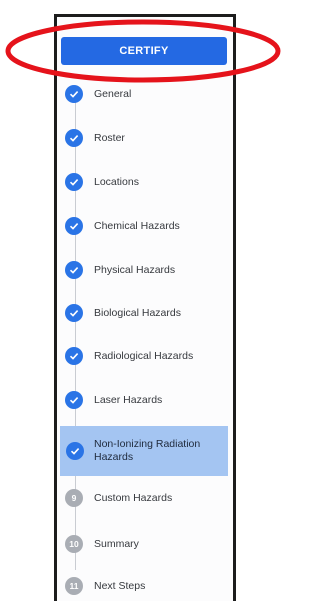  Describe the element at coordinates (147, 450) in the screenshot. I see `step-label: Non-Ionizing Radiation Hazards` at that location.